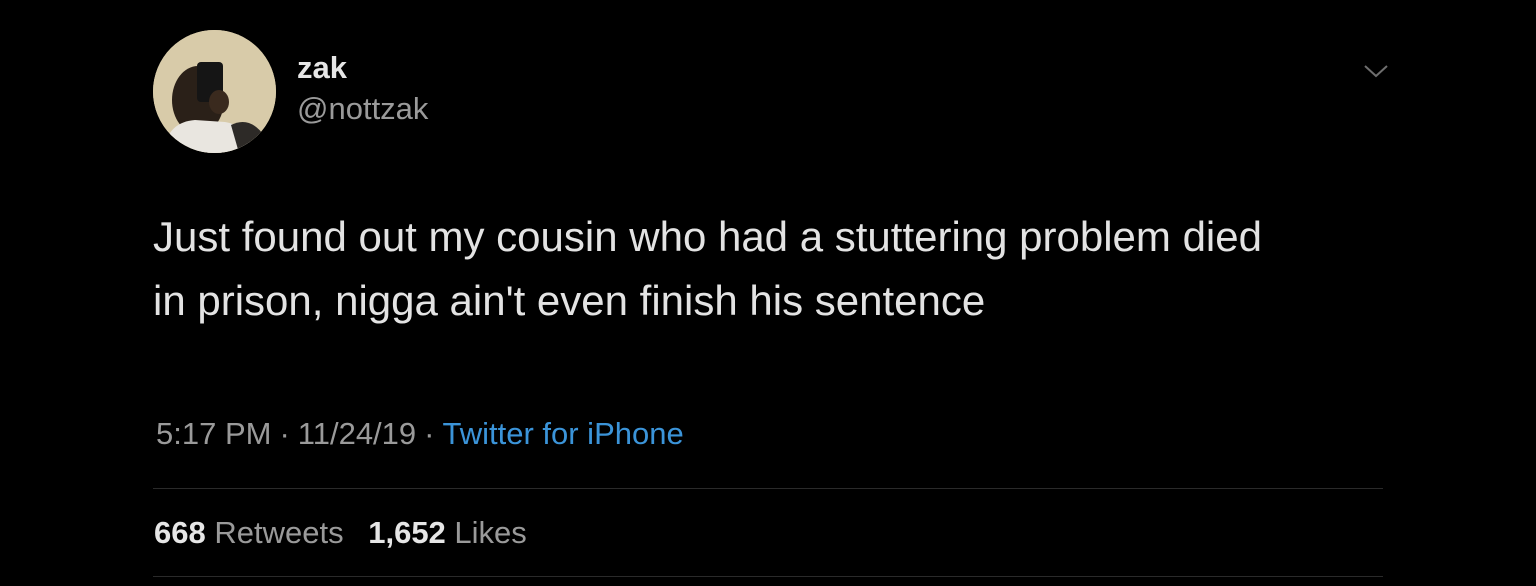 The height and width of the screenshot is (586, 1536). I want to click on avatar, so click(214, 91).